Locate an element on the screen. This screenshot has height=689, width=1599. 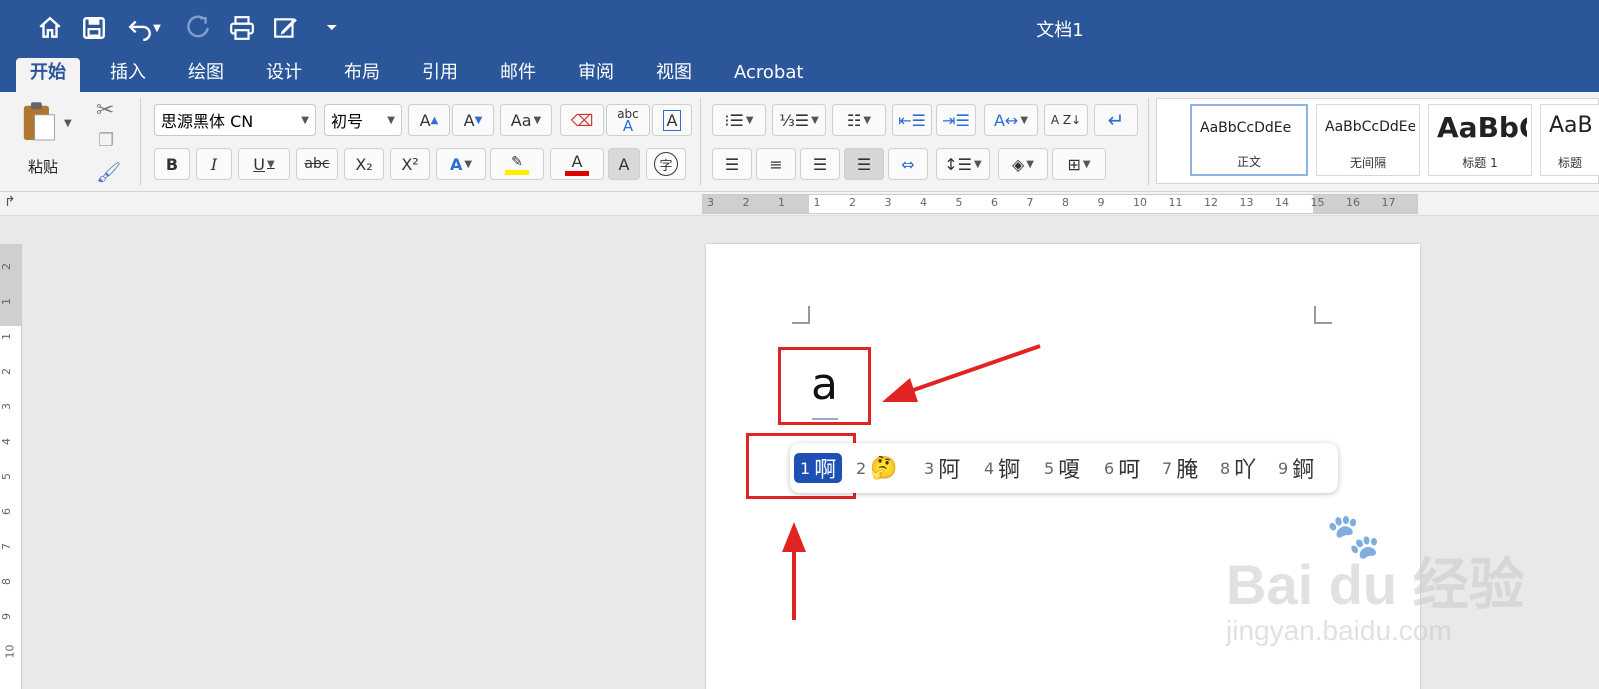
shrink-font-button: A ▼ is located at coordinates (473, 120).